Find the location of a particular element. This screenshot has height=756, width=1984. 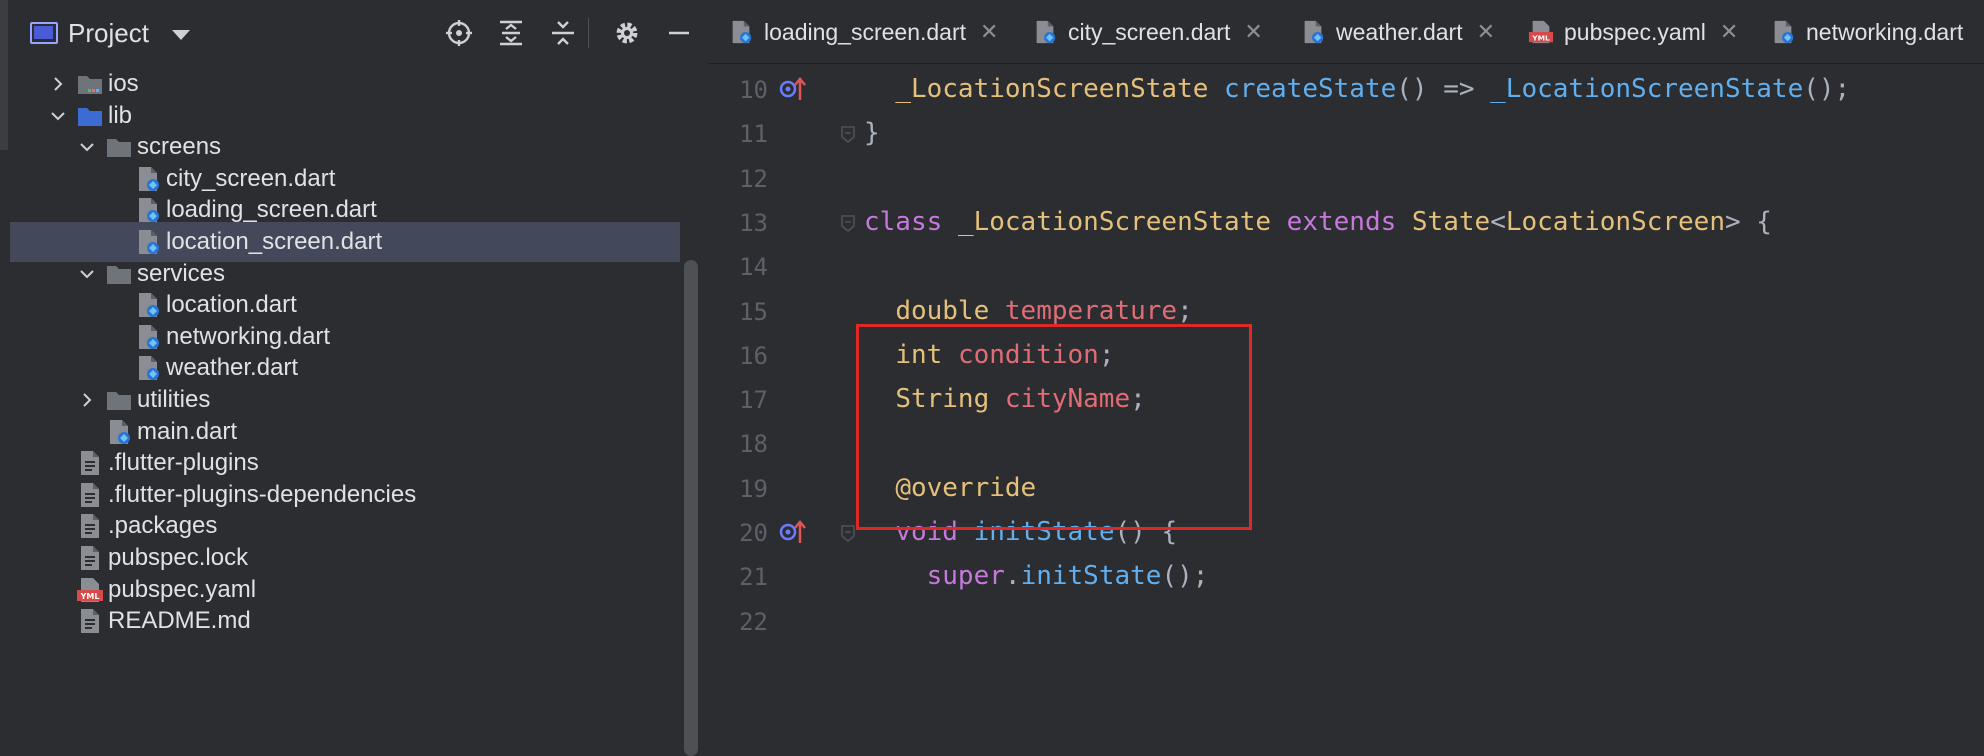

tree-item-label: screens is located at coordinates (179, 147).